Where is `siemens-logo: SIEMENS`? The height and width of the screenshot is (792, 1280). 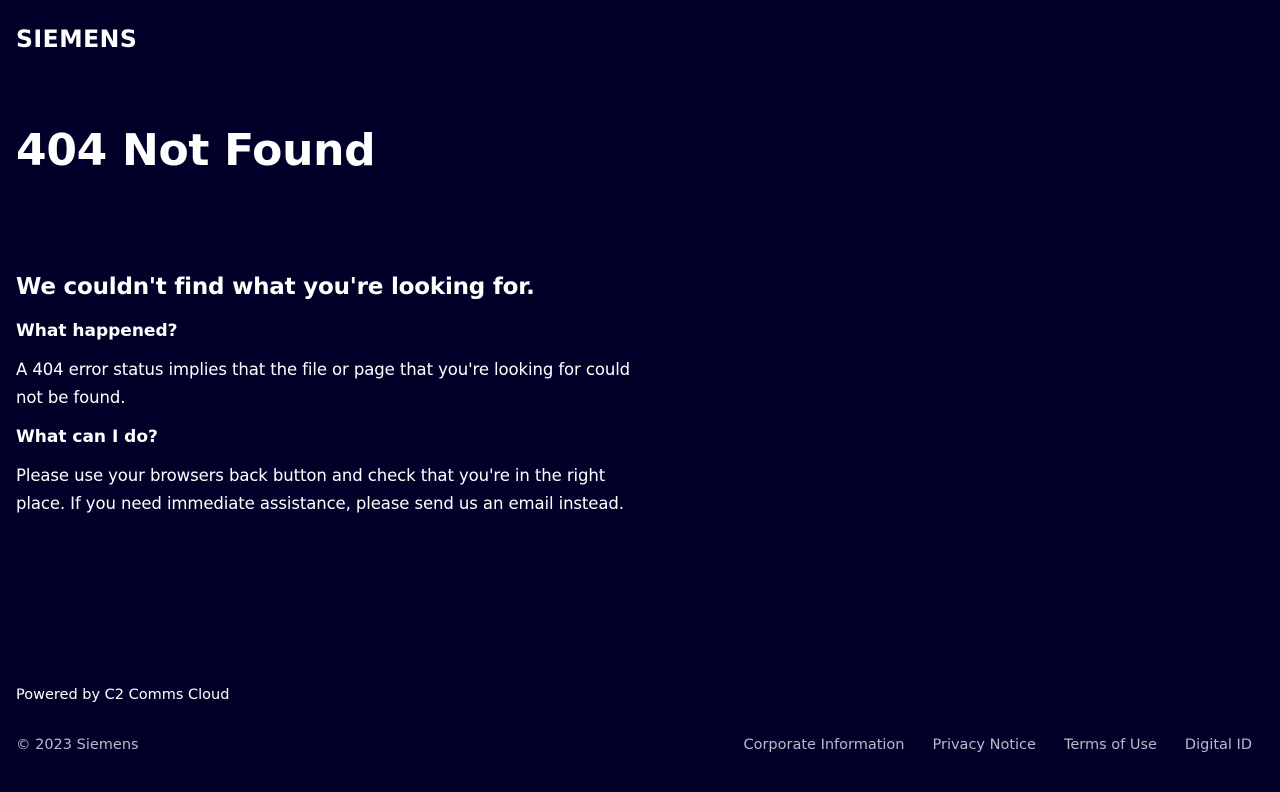 siemens-logo: SIEMENS is located at coordinates (76, 39).